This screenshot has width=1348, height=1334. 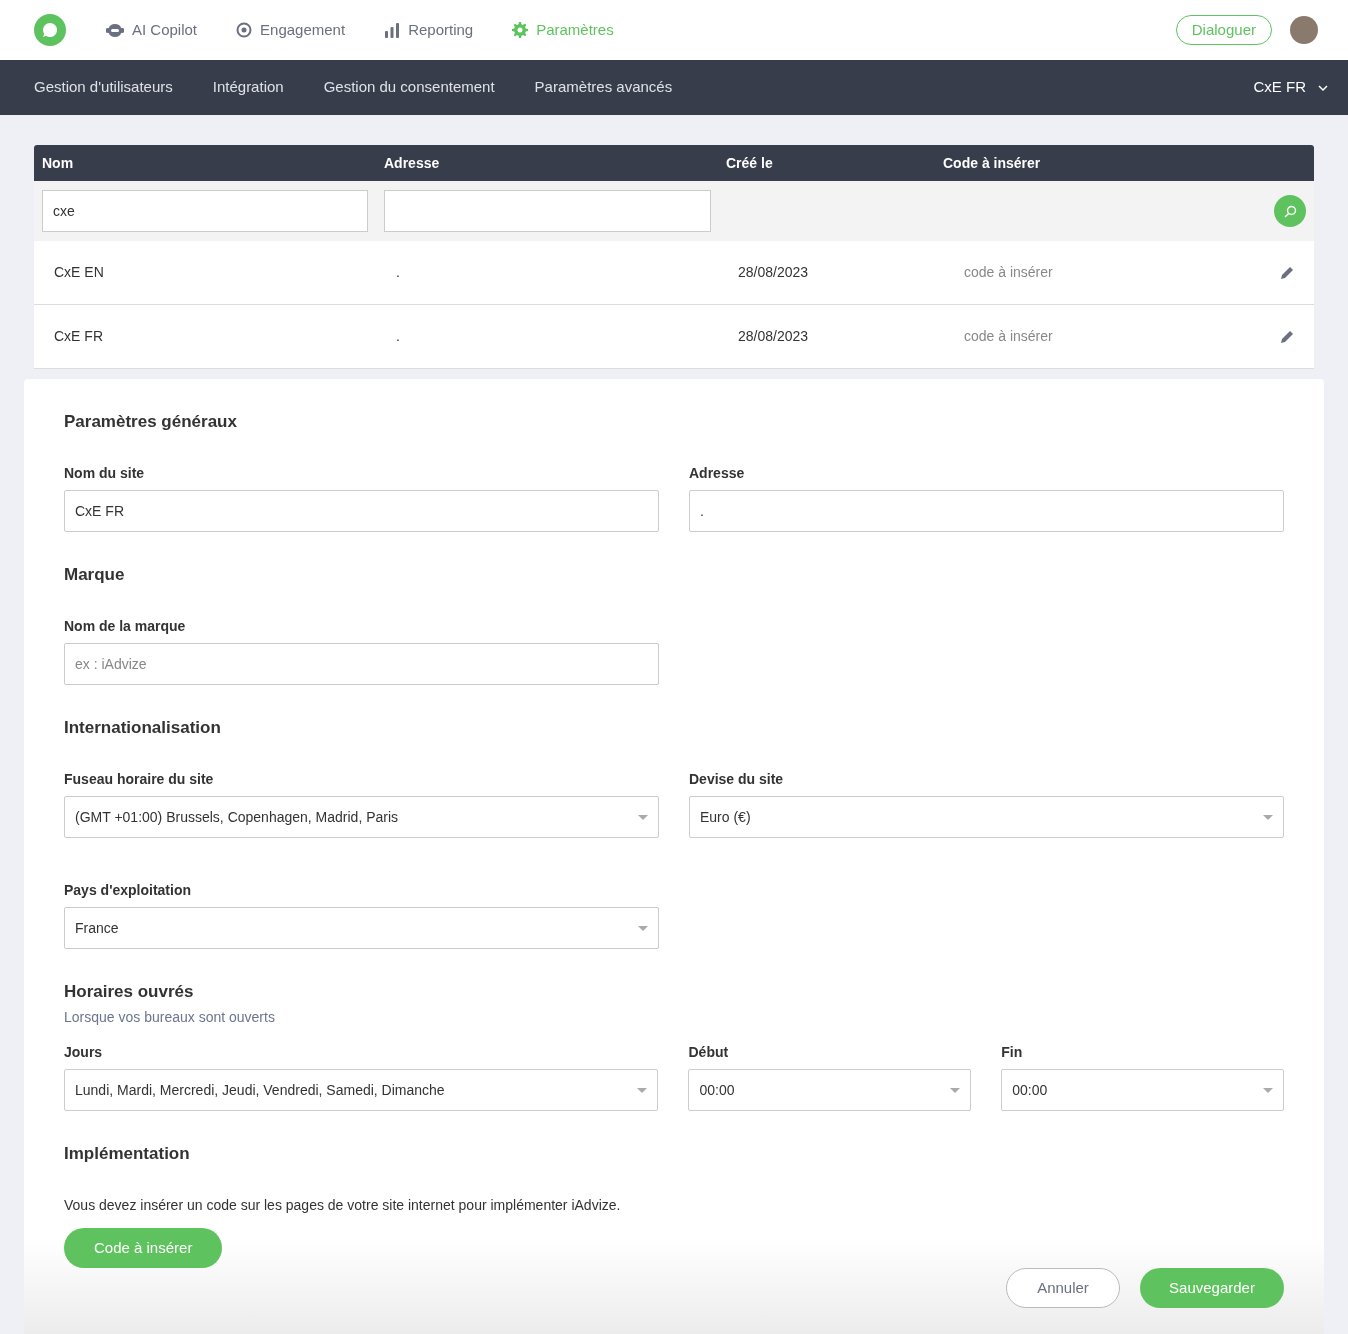 What do you see at coordinates (170, 1017) in the screenshot?
I see `section-subtitle: Lorsque vos bureaux sont ouverts` at bounding box center [170, 1017].